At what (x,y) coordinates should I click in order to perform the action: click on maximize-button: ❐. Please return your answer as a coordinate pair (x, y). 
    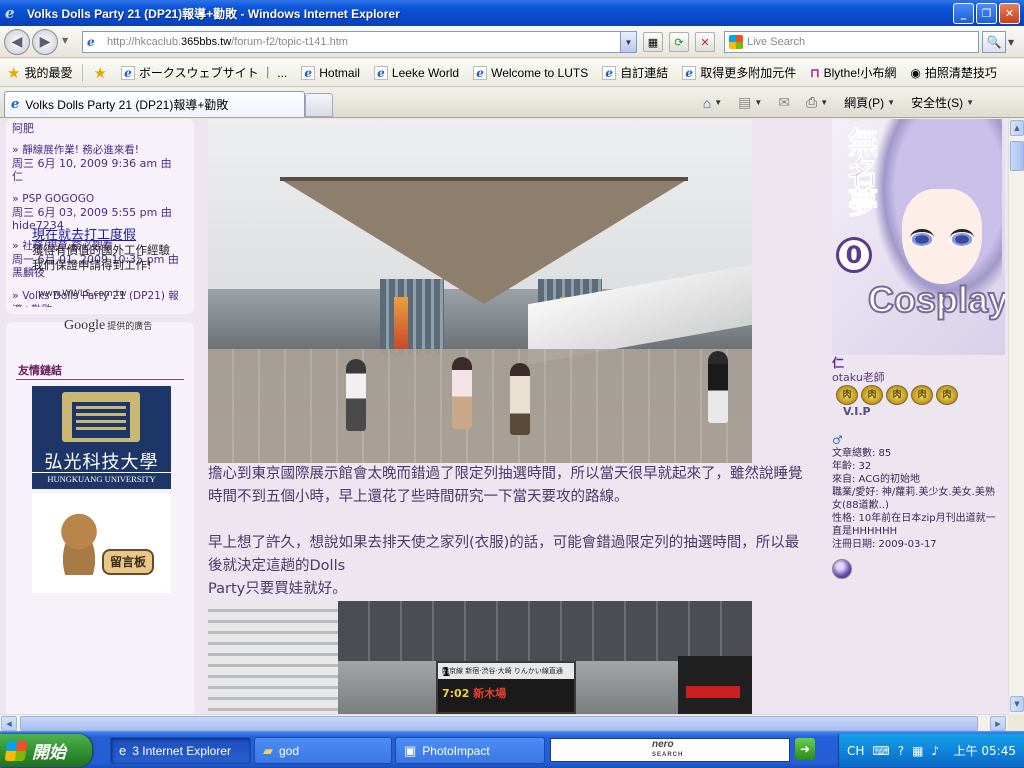
    Looking at the image, I should click on (986, 13).